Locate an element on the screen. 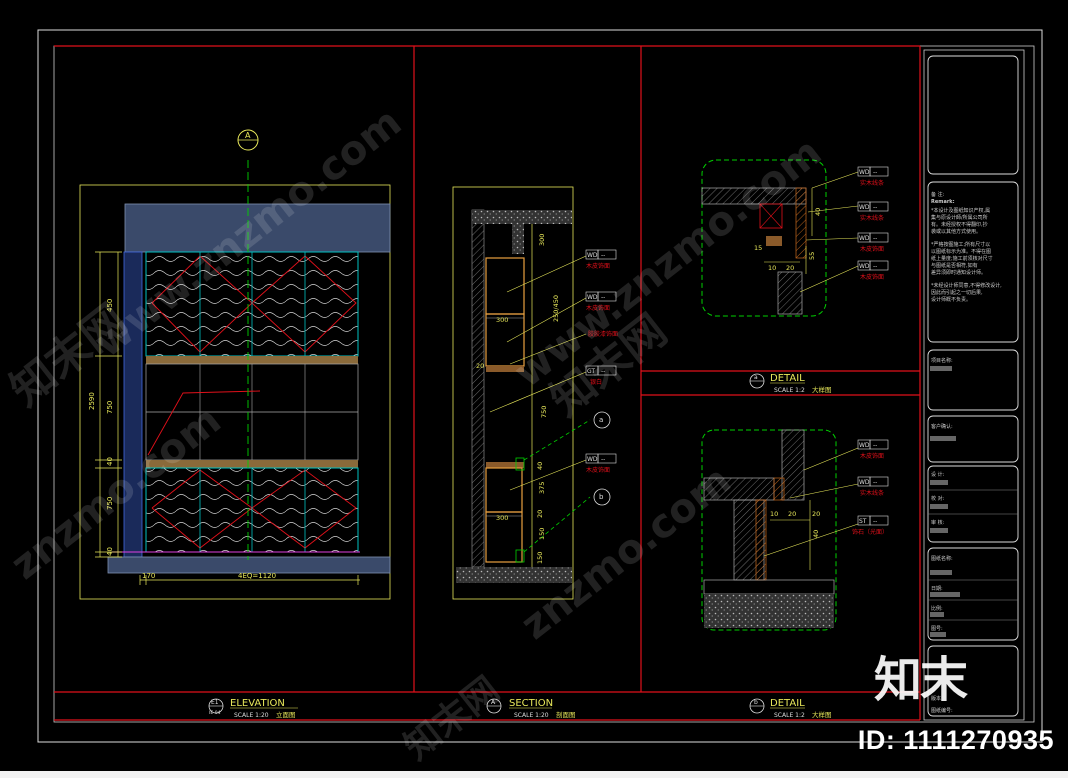 The image size is (1068, 778). remark-line: 集与原设计師/所属公司所 is located at coordinates (959, 217).